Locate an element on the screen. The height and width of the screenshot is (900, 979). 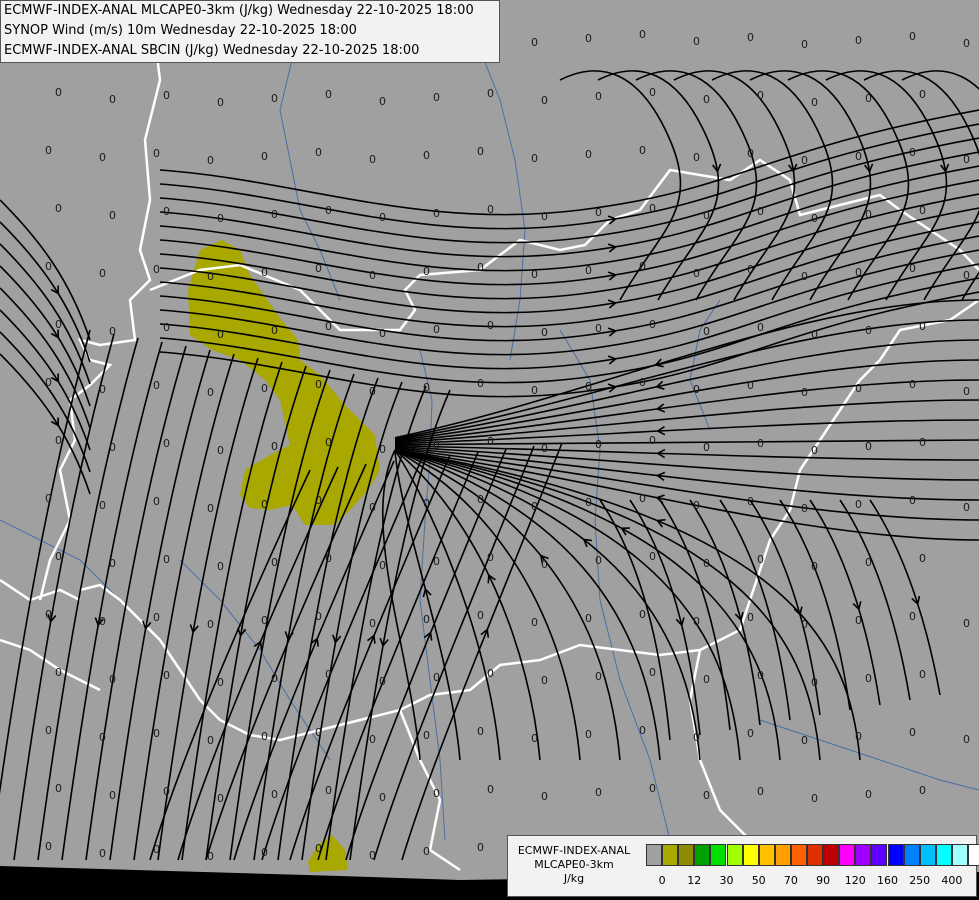
legend-title-block: ECMWF-INDEX-ANAL MLCAPE0-3km J/kg is located at coordinates (574, 865).